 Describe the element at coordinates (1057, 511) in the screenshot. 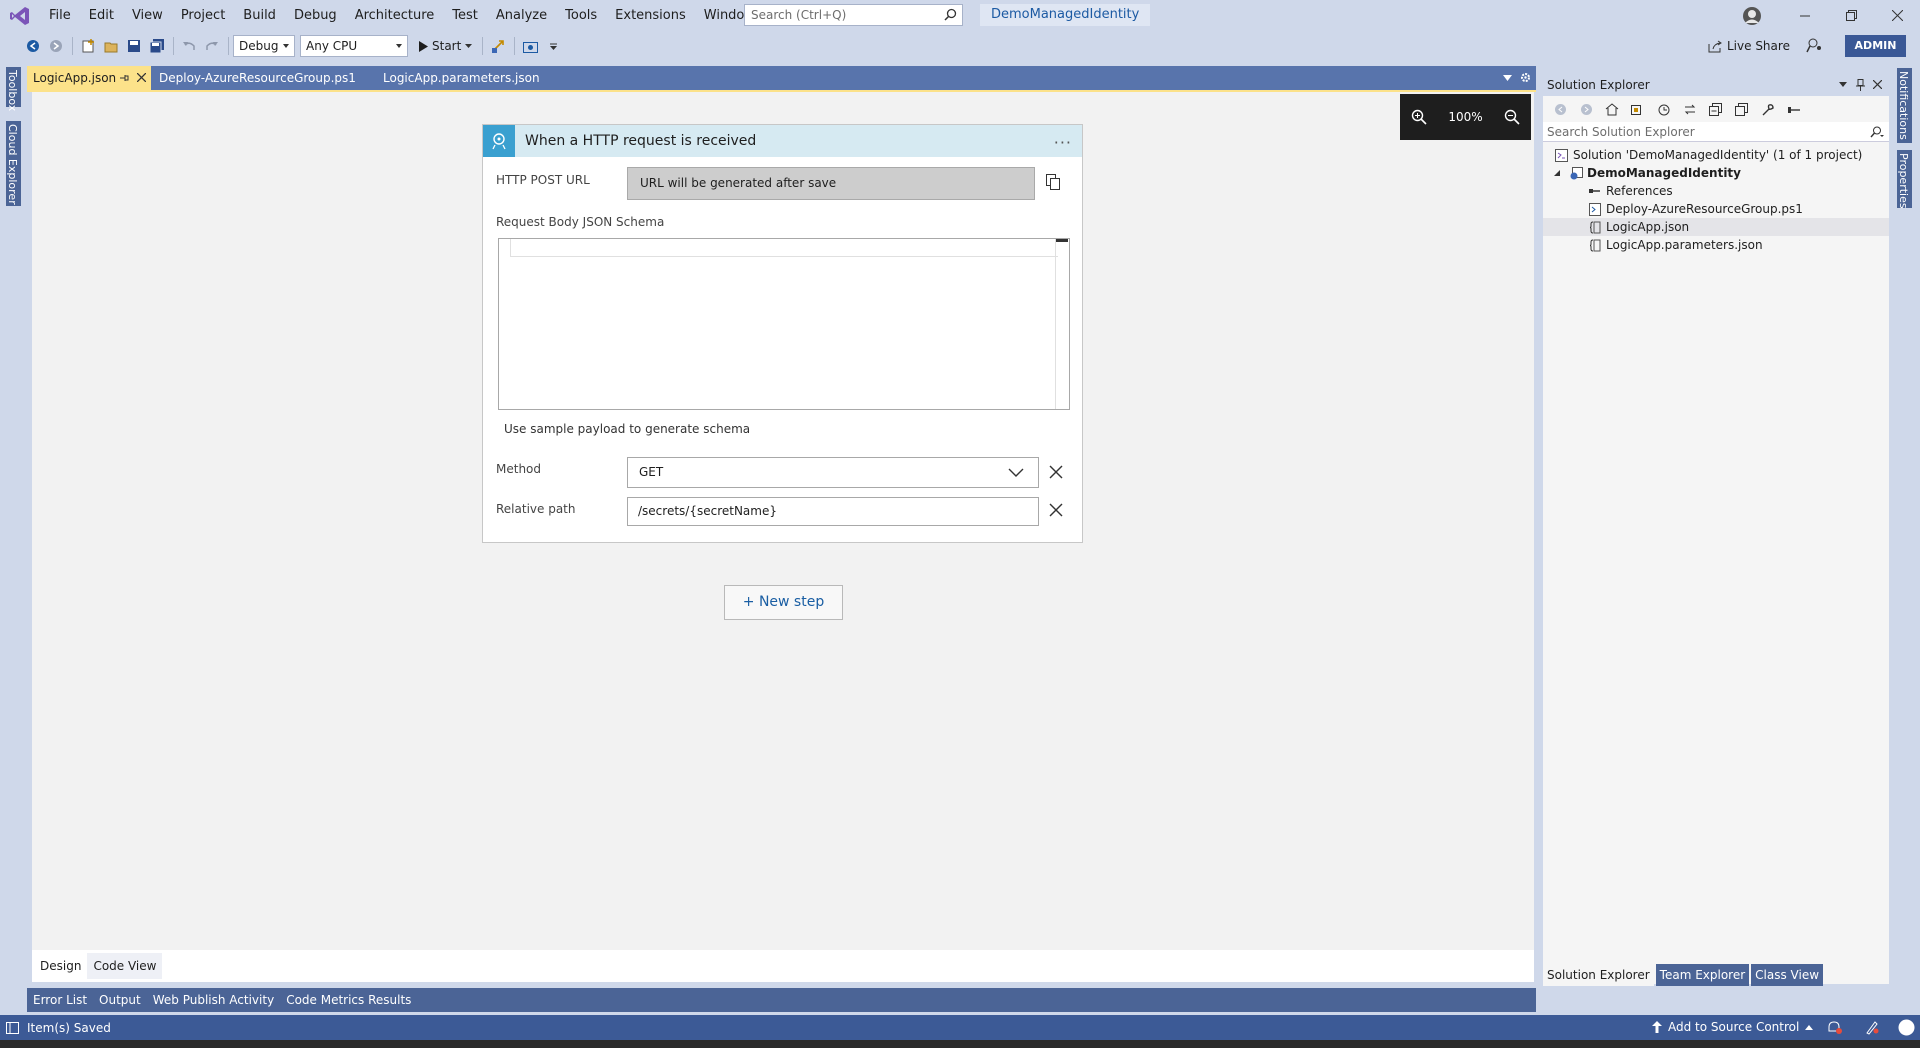

I see `clear-relative-path-icon` at that location.